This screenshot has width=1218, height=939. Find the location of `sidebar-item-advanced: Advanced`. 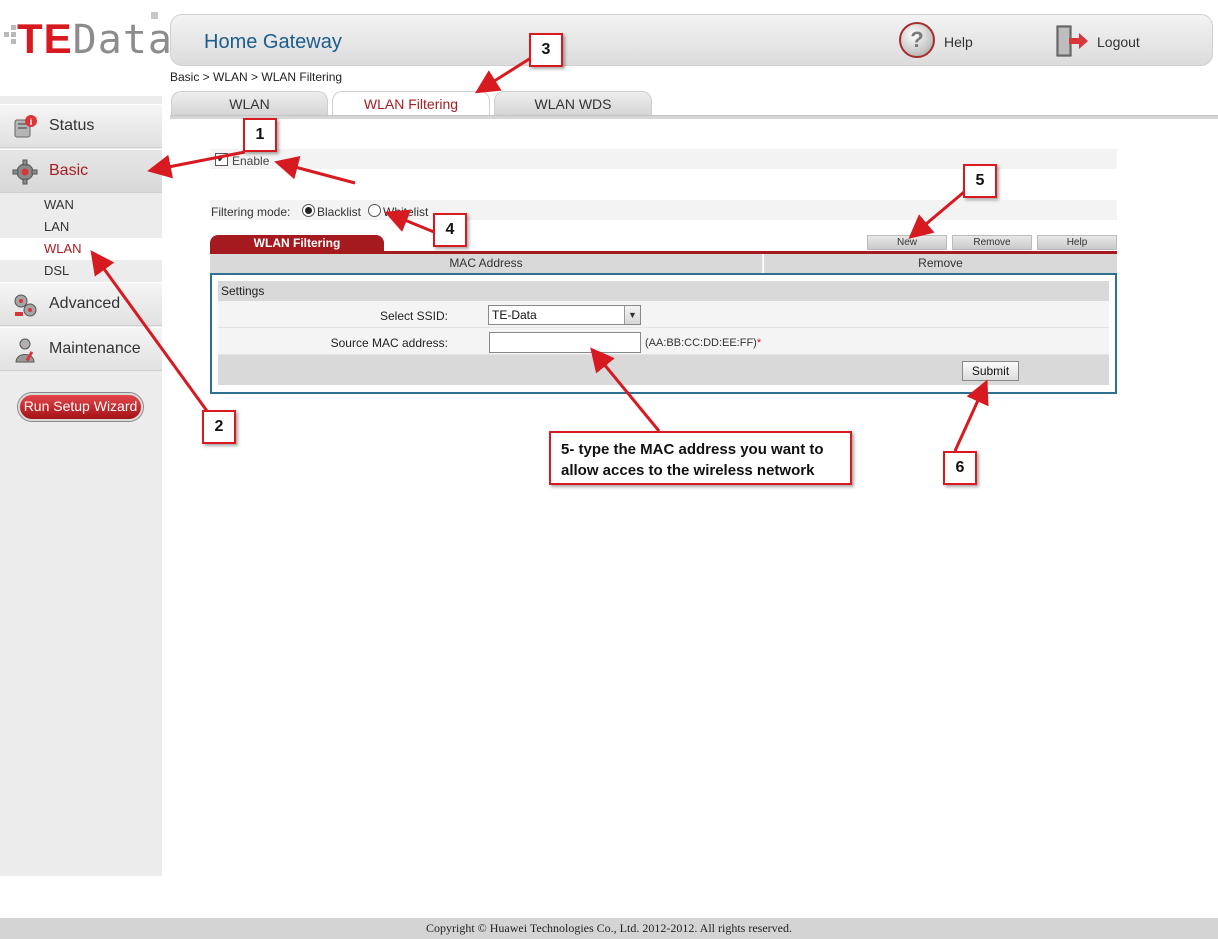

sidebar-item-advanced: Advanced is located at coordinates (81, 304).